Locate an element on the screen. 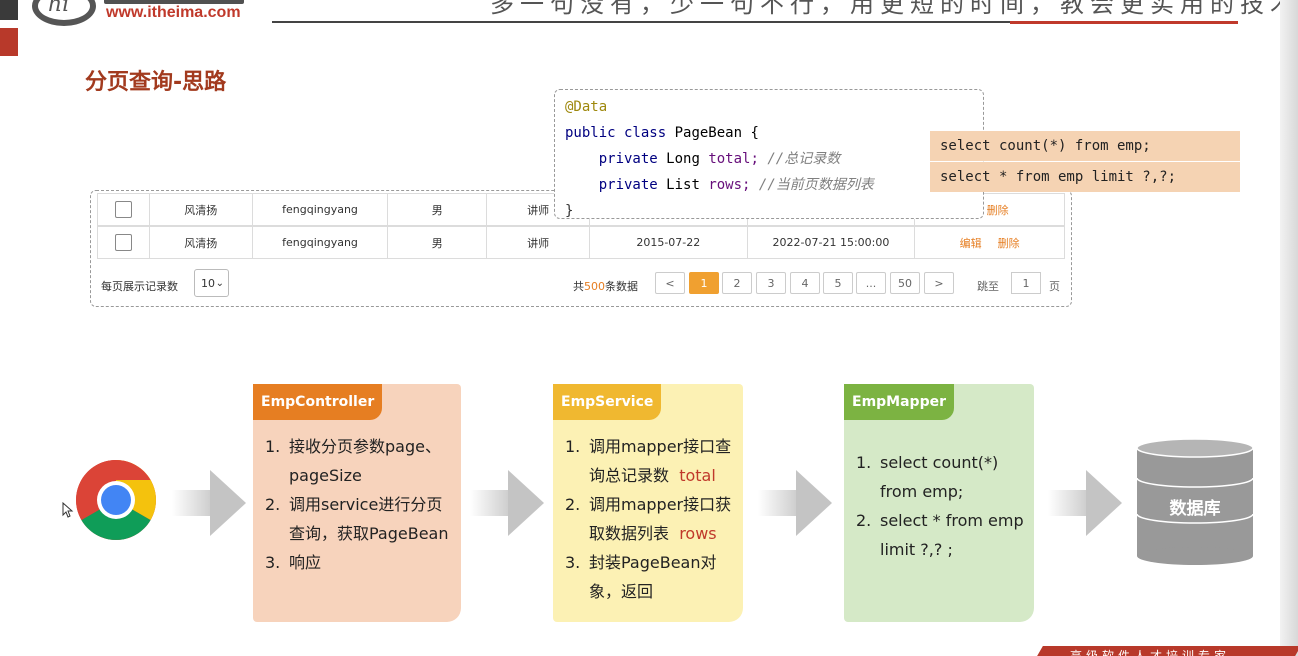 The image size is (1298, 656). page-button-4: 4 is located at coordinates (805, 283).